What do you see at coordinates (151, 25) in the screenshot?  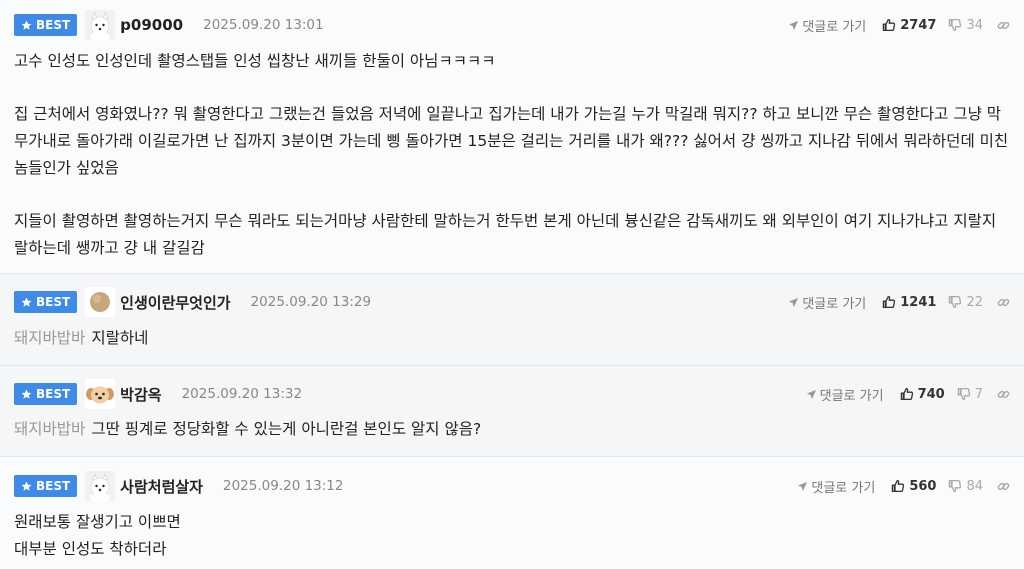 I see `nickname: p09000` at bounding box center [151, 25].